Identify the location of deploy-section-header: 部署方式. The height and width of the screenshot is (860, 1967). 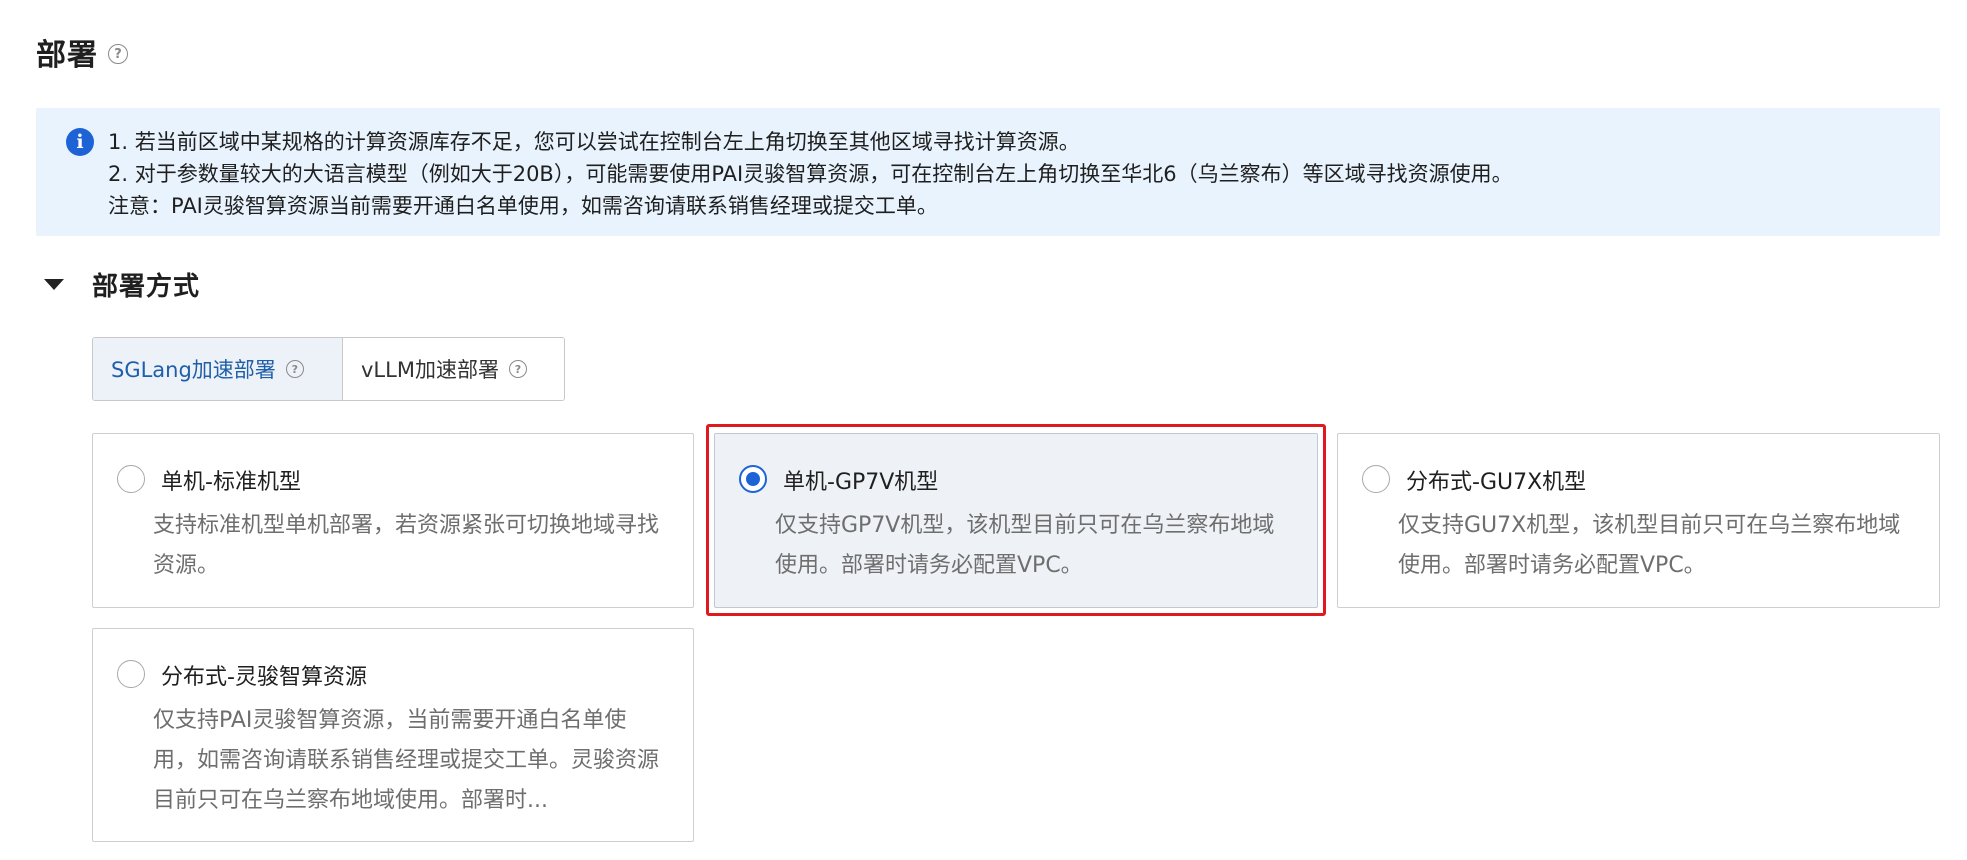
(122, 284).